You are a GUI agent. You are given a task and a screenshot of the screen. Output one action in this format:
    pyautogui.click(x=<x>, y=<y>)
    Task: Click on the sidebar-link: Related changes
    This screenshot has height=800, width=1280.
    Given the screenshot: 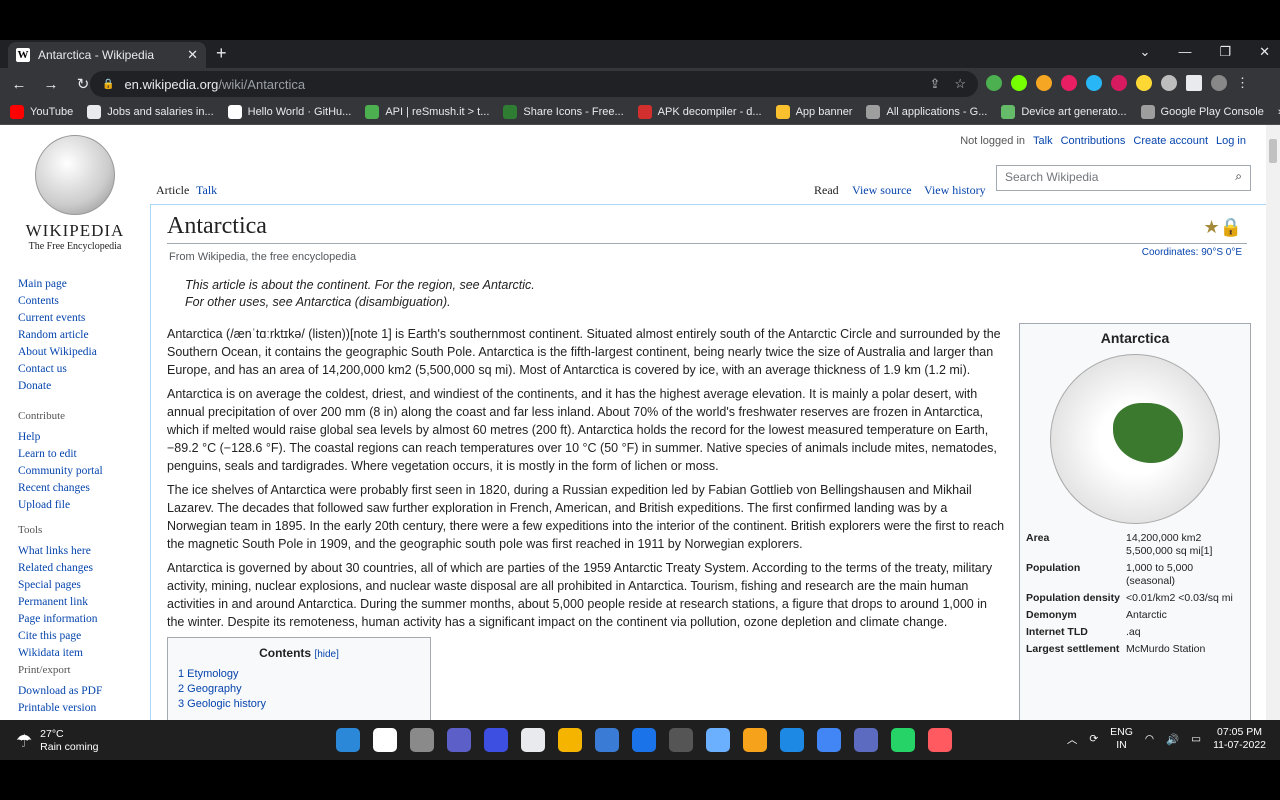 What is the action you would take?
    pyautogui.click(x=58, y=568)
    